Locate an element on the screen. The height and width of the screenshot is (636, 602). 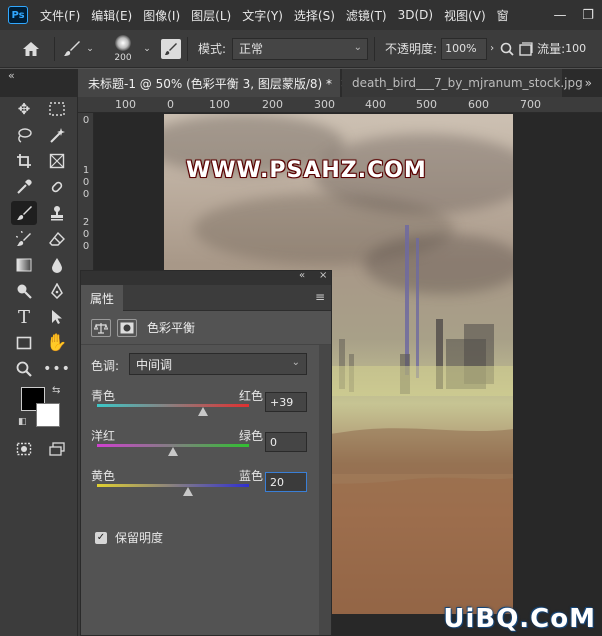
flow-value: 100 is located at coordinates (575, 48).